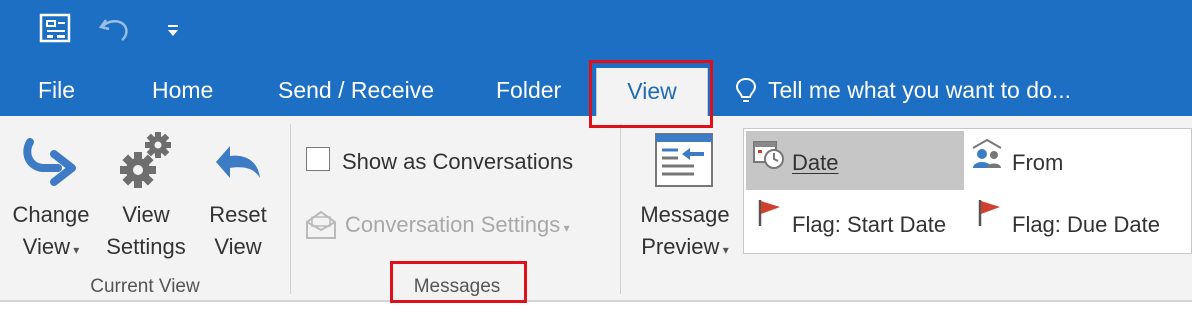 Image resolution: width=1192 pixels, height=312 pixels. I want to click on show-as-conversations-label: Show as Conversations, so click(458, 161).